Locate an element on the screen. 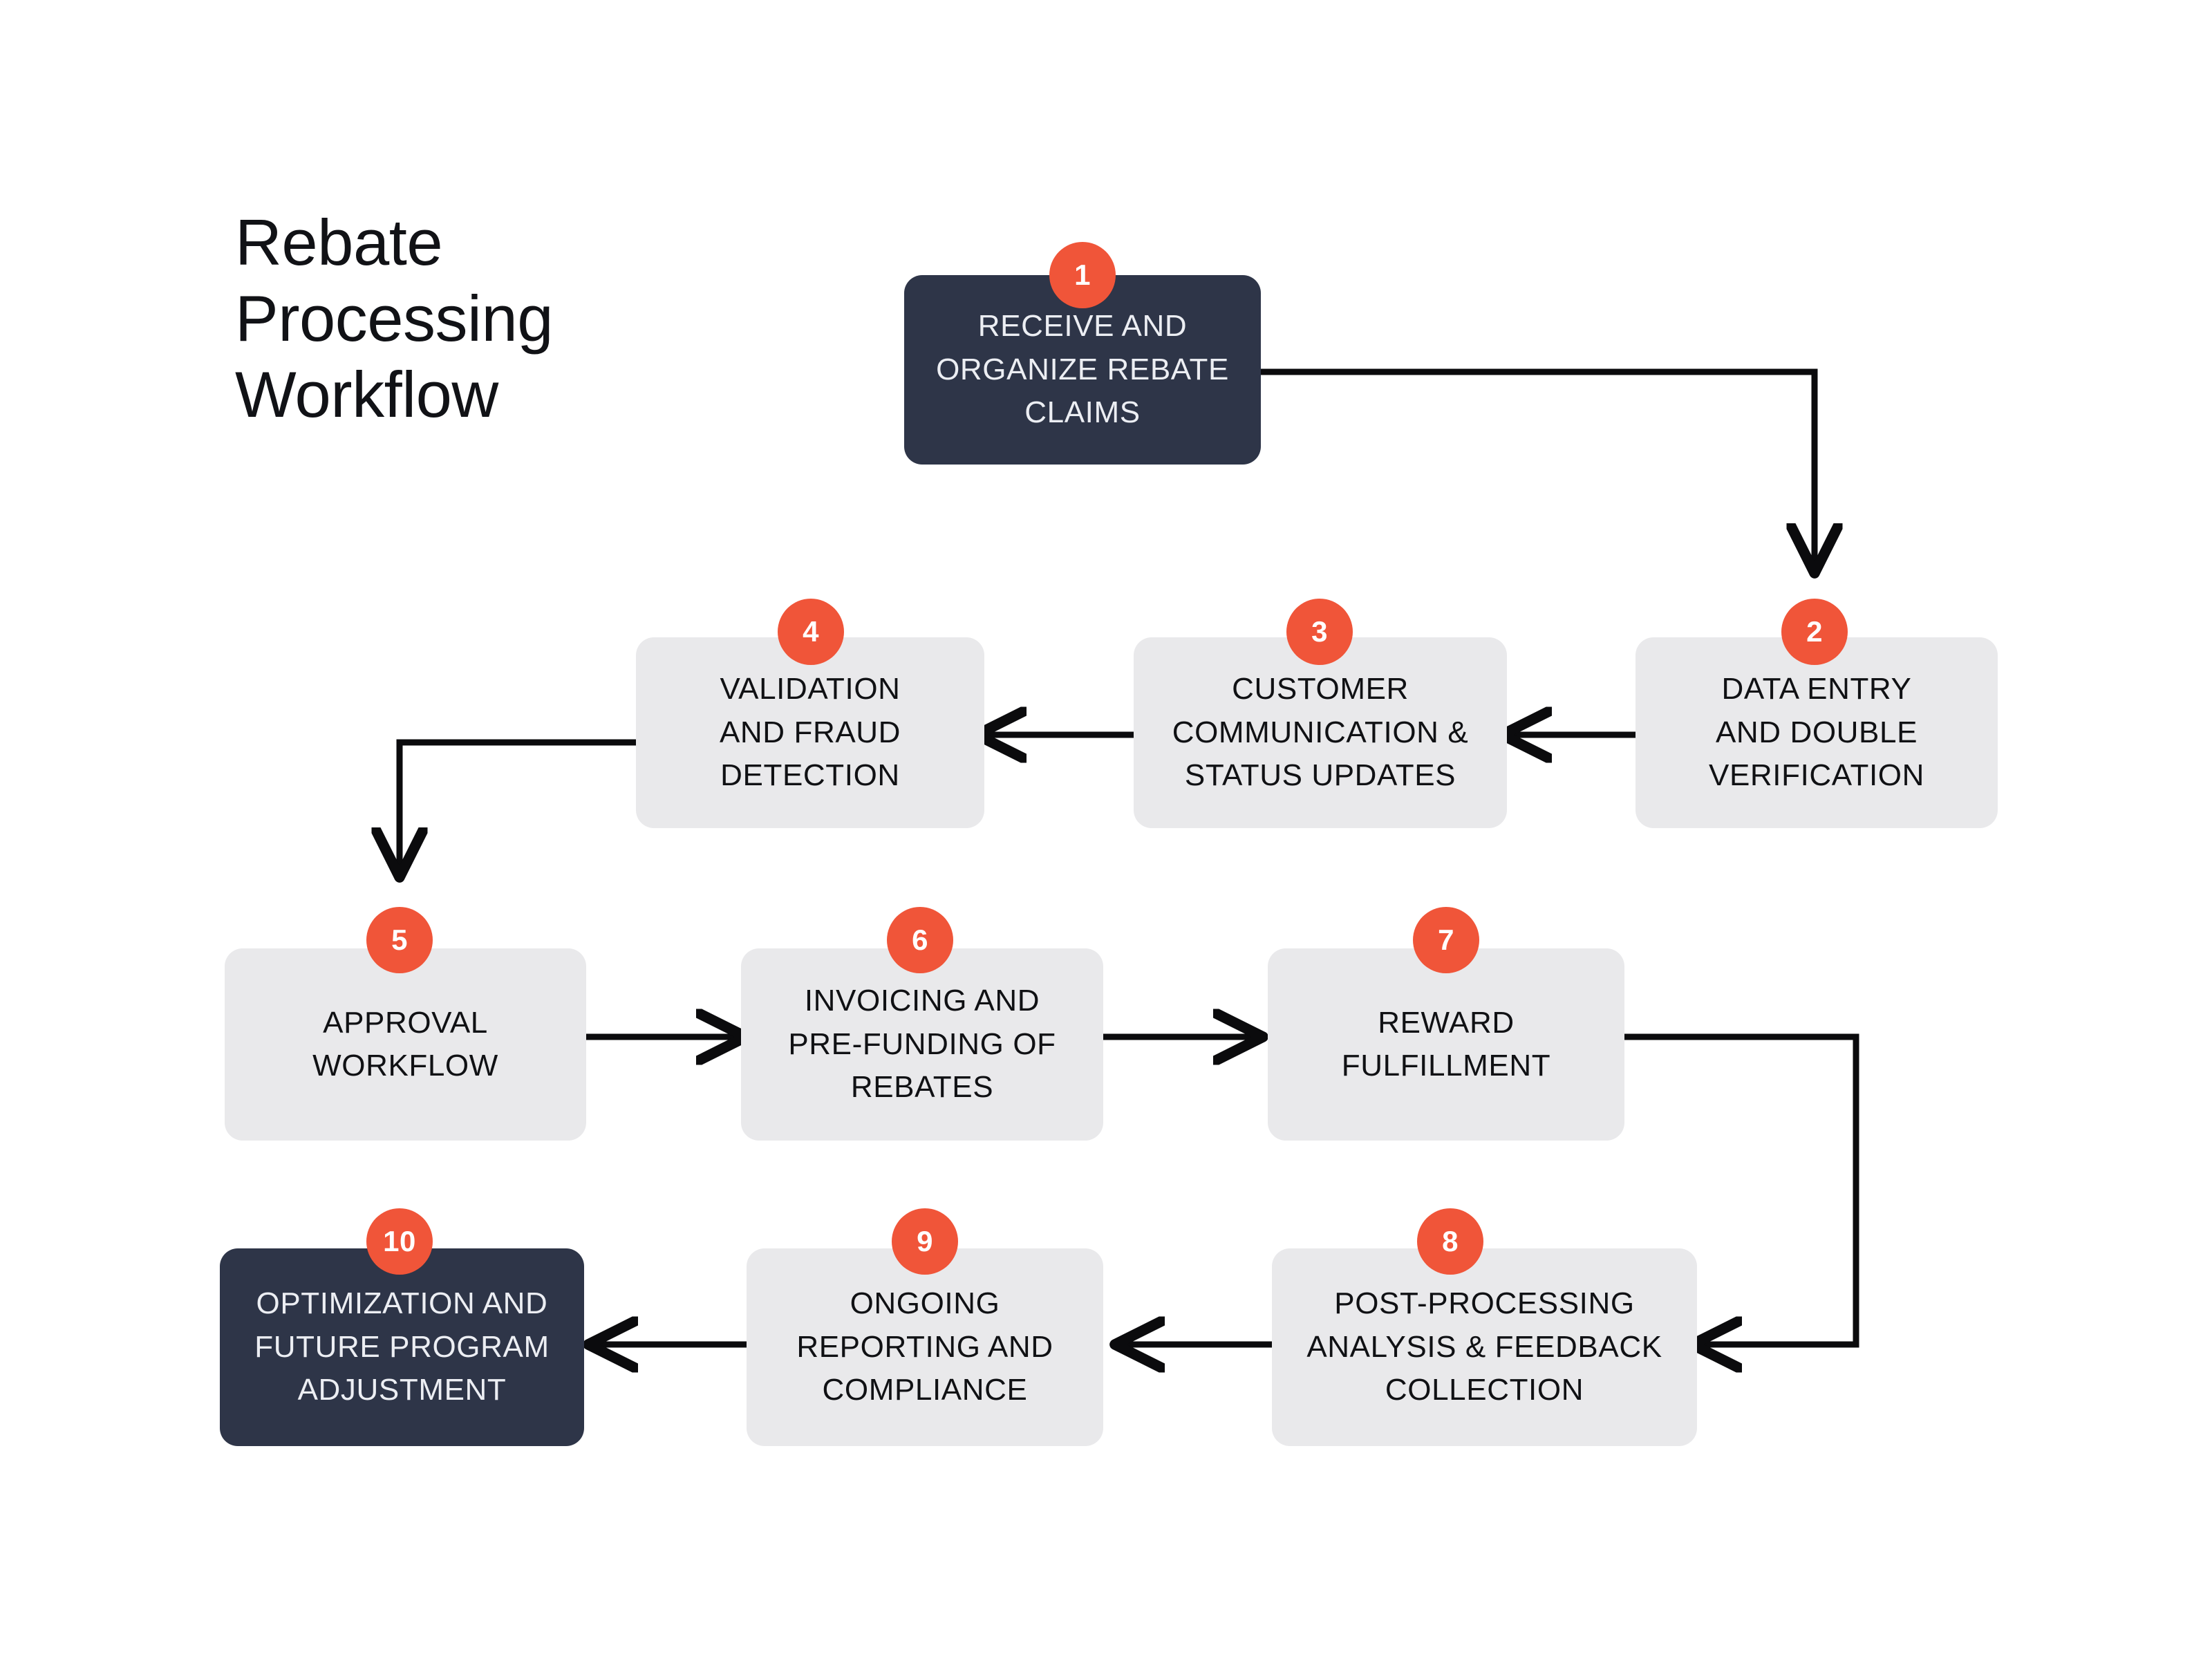 The height and width of the screenshot is (1659, 2212). step-badge-1: 1 is located at coordinates (1082, 275).